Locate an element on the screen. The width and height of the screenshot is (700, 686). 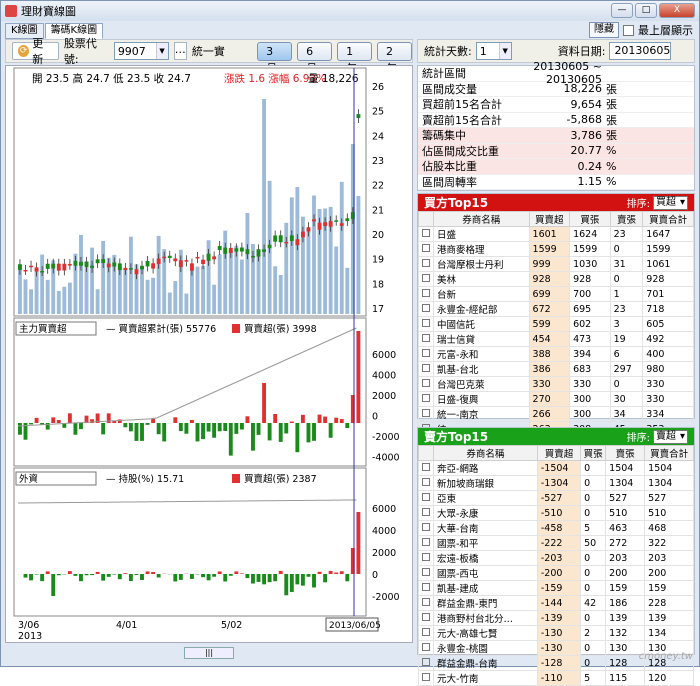
table-row: 日盛16011624231647 is located at coordinates (556, 234).